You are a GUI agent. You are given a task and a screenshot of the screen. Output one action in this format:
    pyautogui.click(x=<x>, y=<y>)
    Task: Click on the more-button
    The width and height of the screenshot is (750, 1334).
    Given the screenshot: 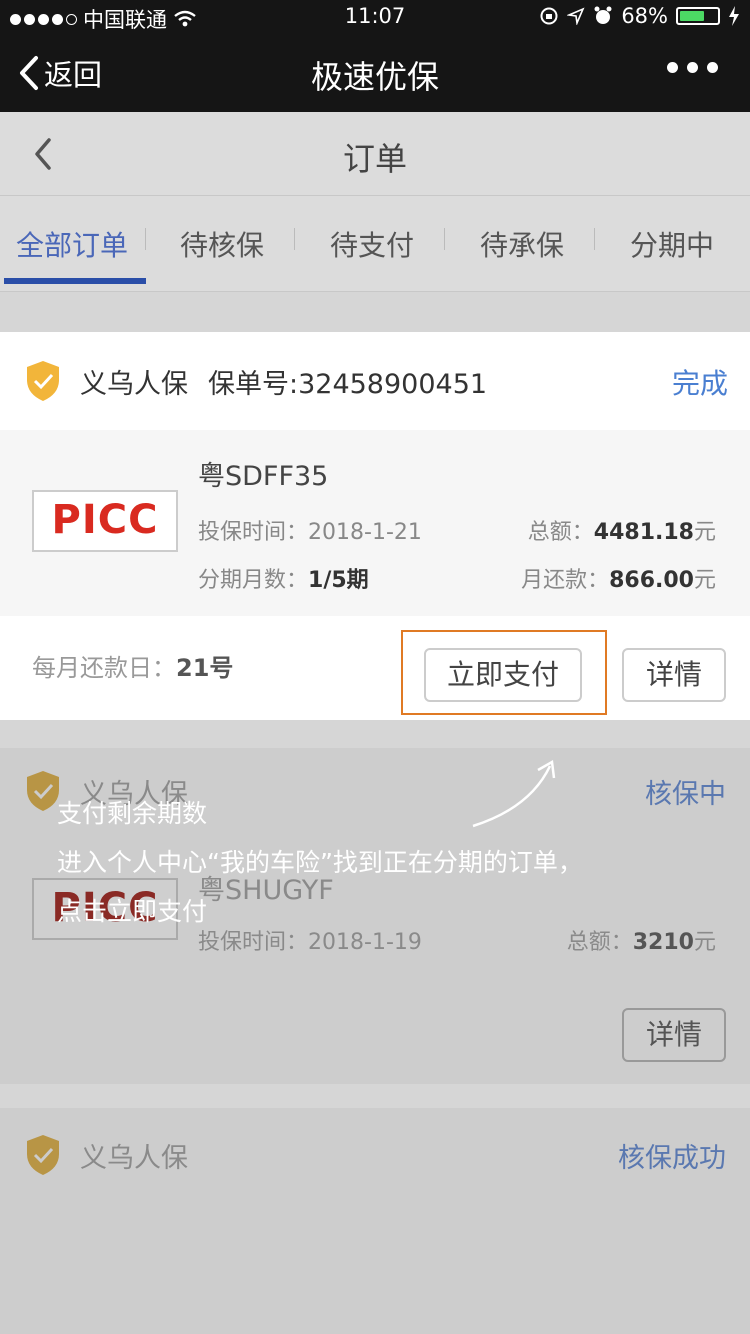 What is the action you would take?
    pyautogui.click(x=692, y=67)
    